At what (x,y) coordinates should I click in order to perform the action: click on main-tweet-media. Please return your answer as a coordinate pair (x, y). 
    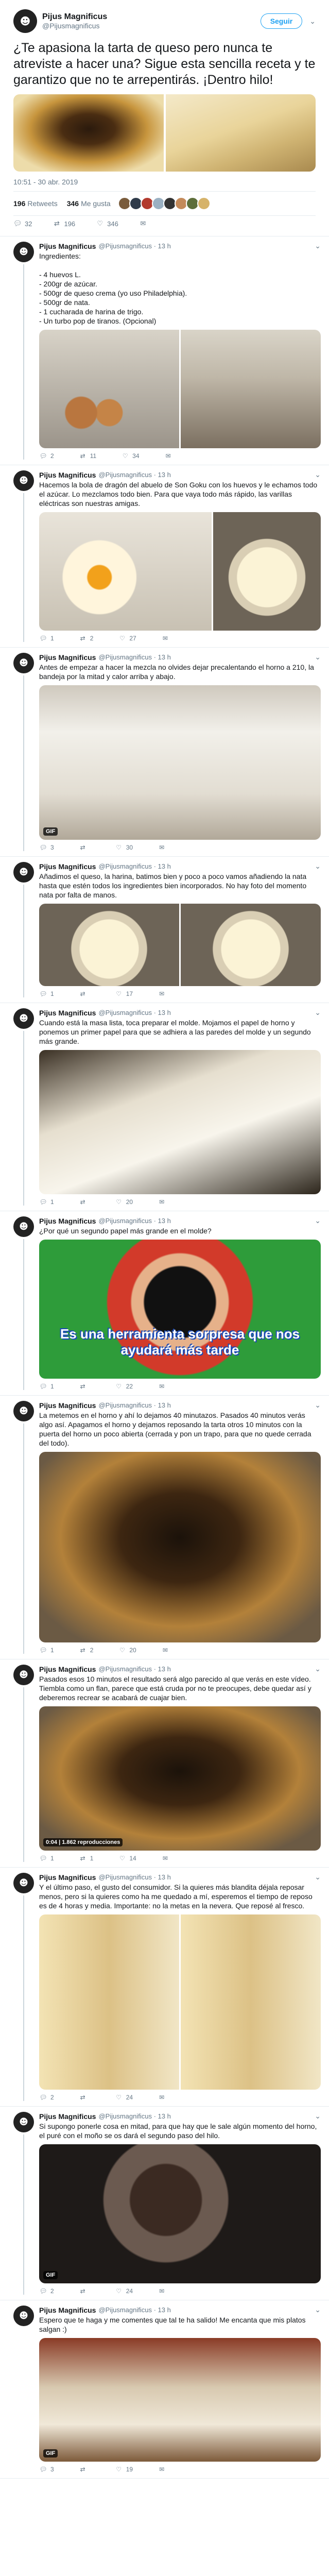
    Looking at the image, I should click on (164, 133).